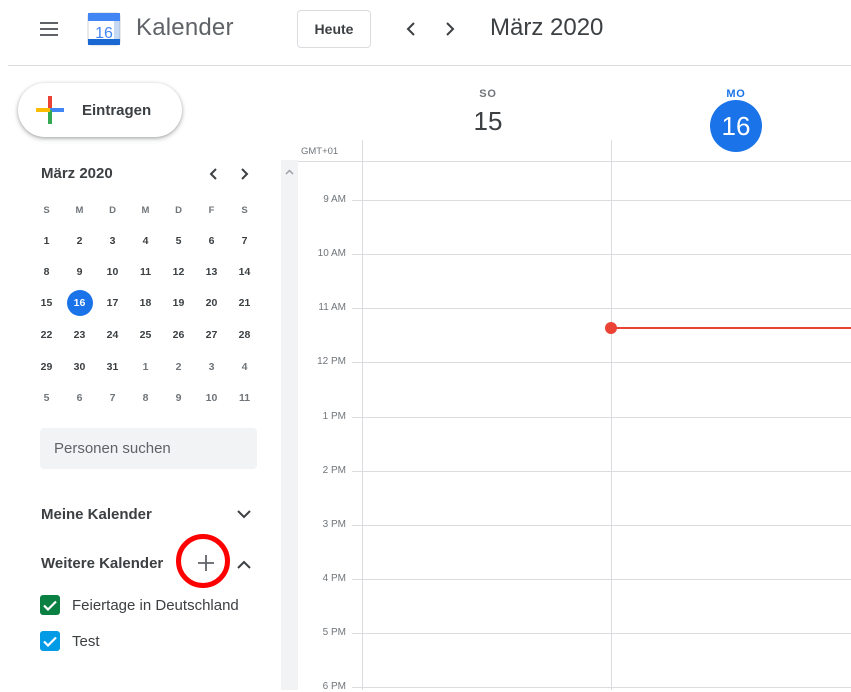 The width and height of the screenshot is (851, 692). What do you see at coordinates (112, 335) in the screenshot?
I see `mini-day: 24` at bounding box center [112, 335].